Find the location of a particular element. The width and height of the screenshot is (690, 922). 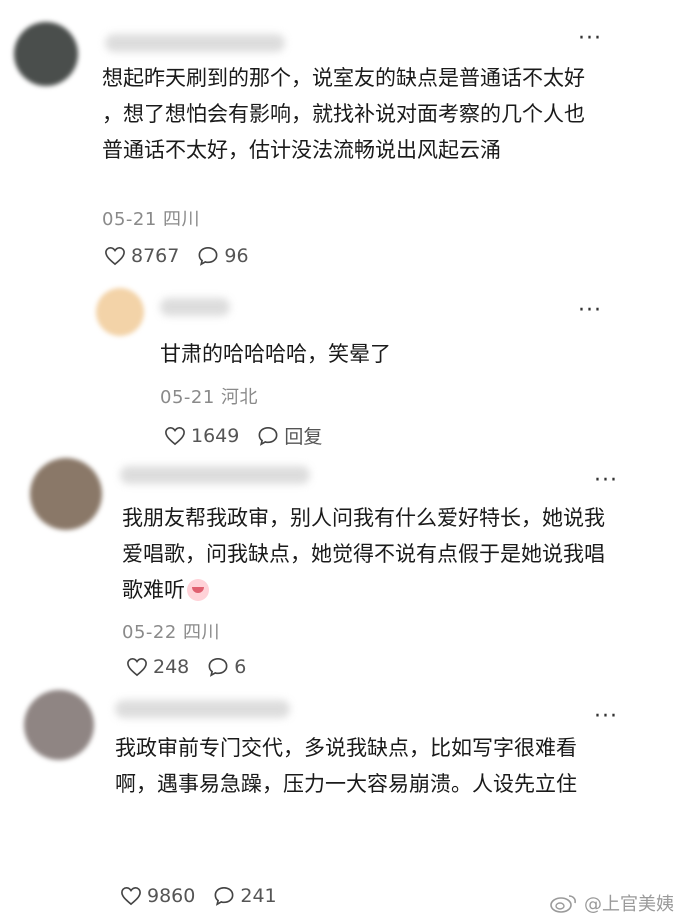

comment-actions: 248 6 is located at coordinates (195, 667).